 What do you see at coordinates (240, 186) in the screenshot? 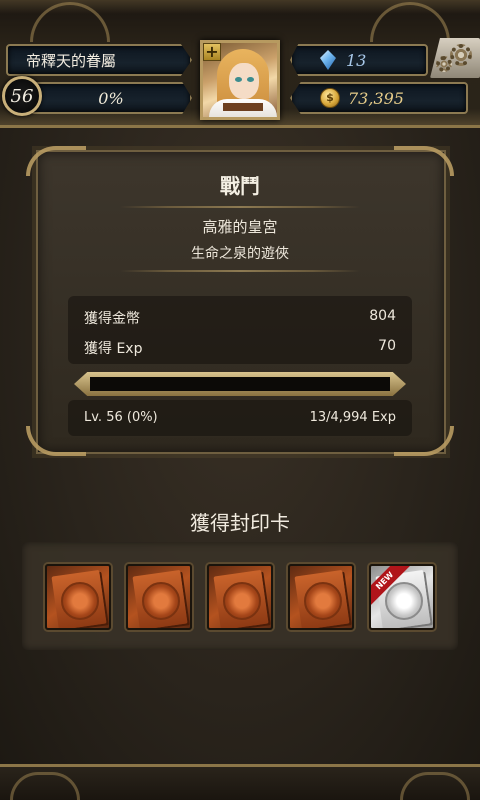
I see `battle-title: 戰鬥` at bounding box center [240, 186].